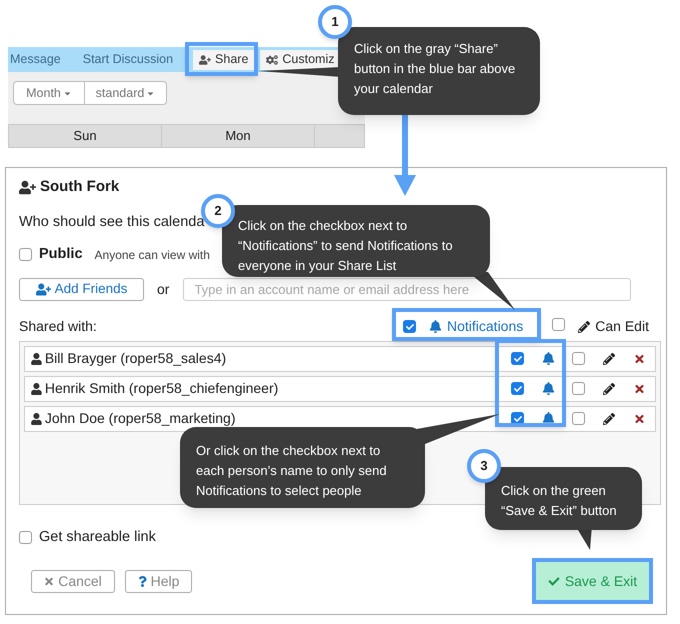 The image size is (680, 624). Describe the element at coordinates (73, 581) in the screenshot. I see `cancel-button: Cancel` at that location.